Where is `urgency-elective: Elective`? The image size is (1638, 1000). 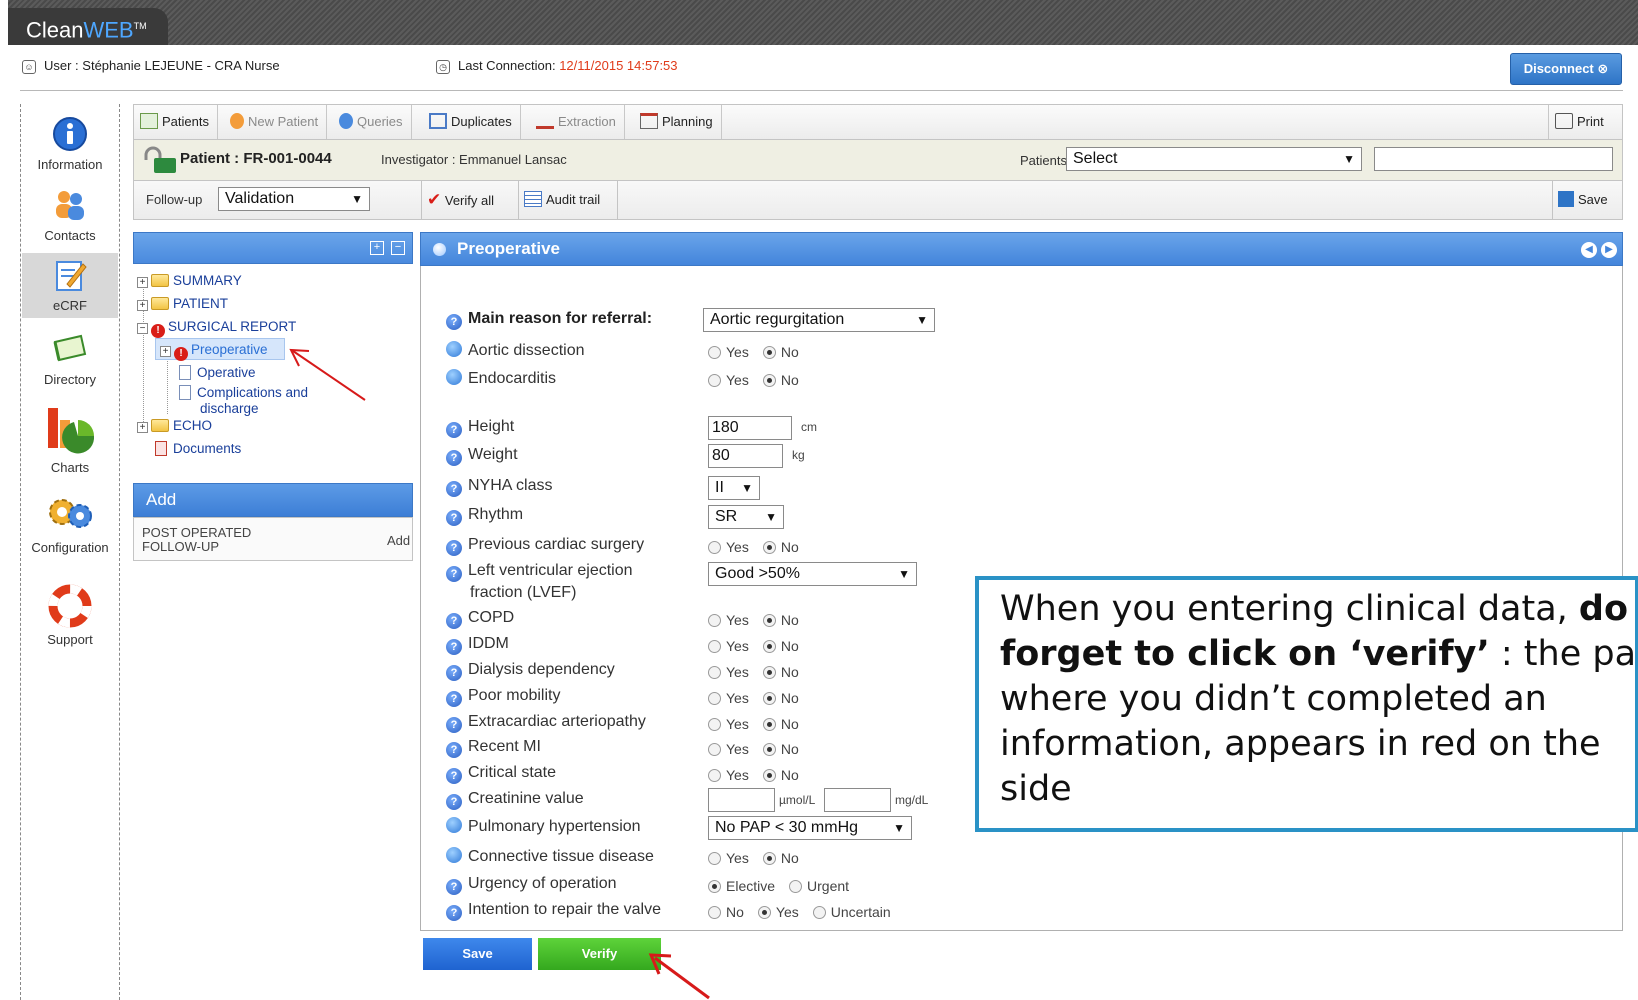
urgency-elective: Elective is located at coordinates (741, 886).